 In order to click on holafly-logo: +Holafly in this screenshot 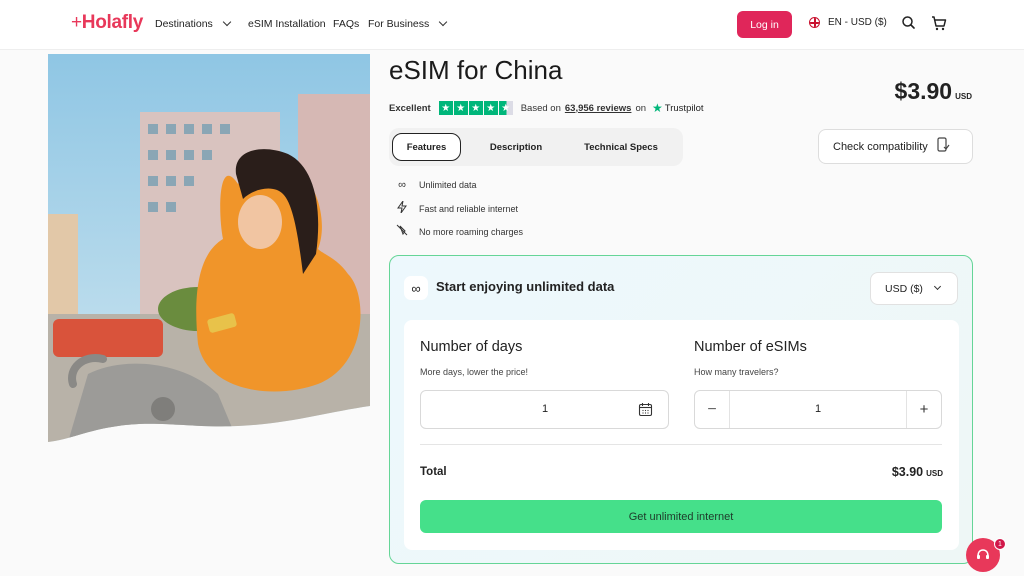, I will do `click(107, 23)`.